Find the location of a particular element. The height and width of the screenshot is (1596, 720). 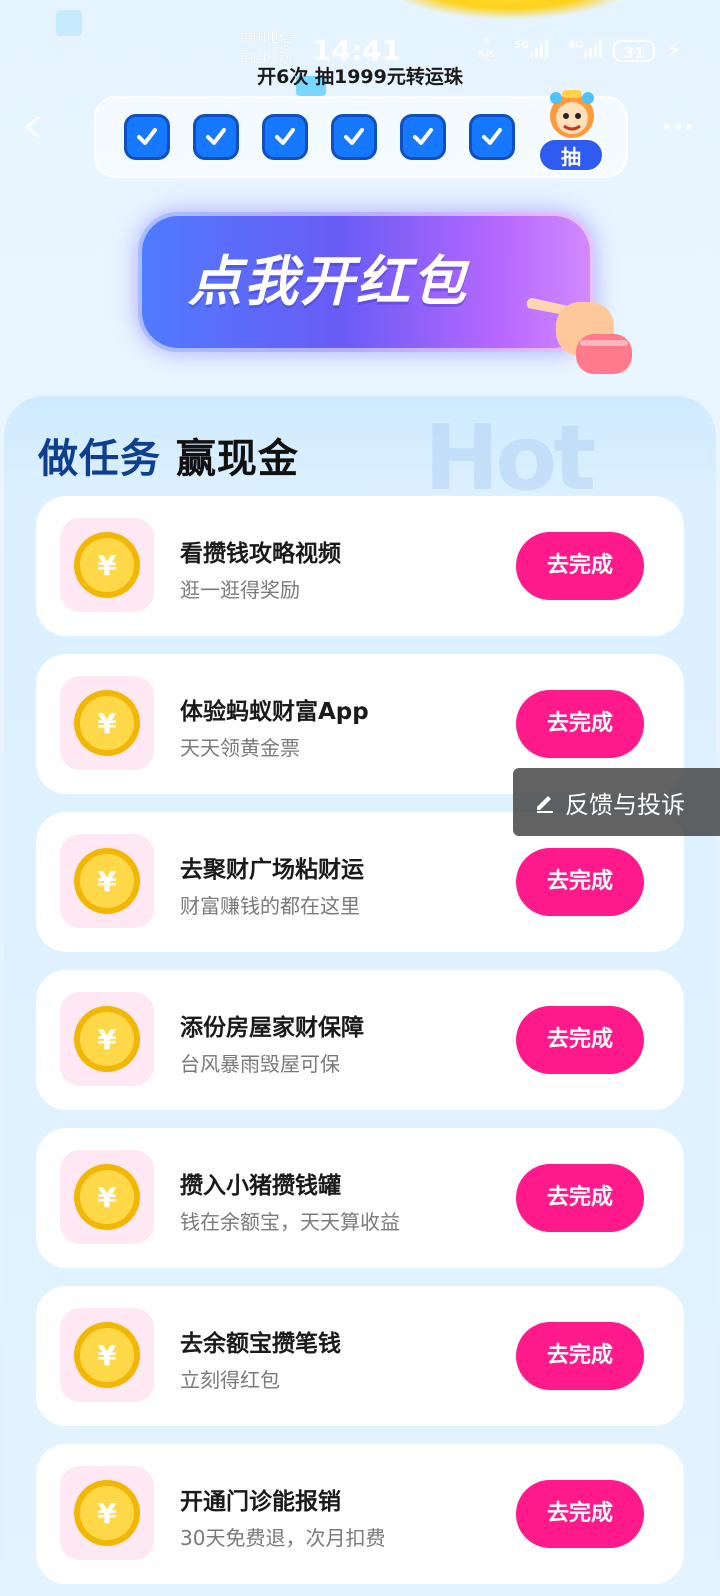

feedback-label: 反馈与投诉 is located at coordinates (625, 804).